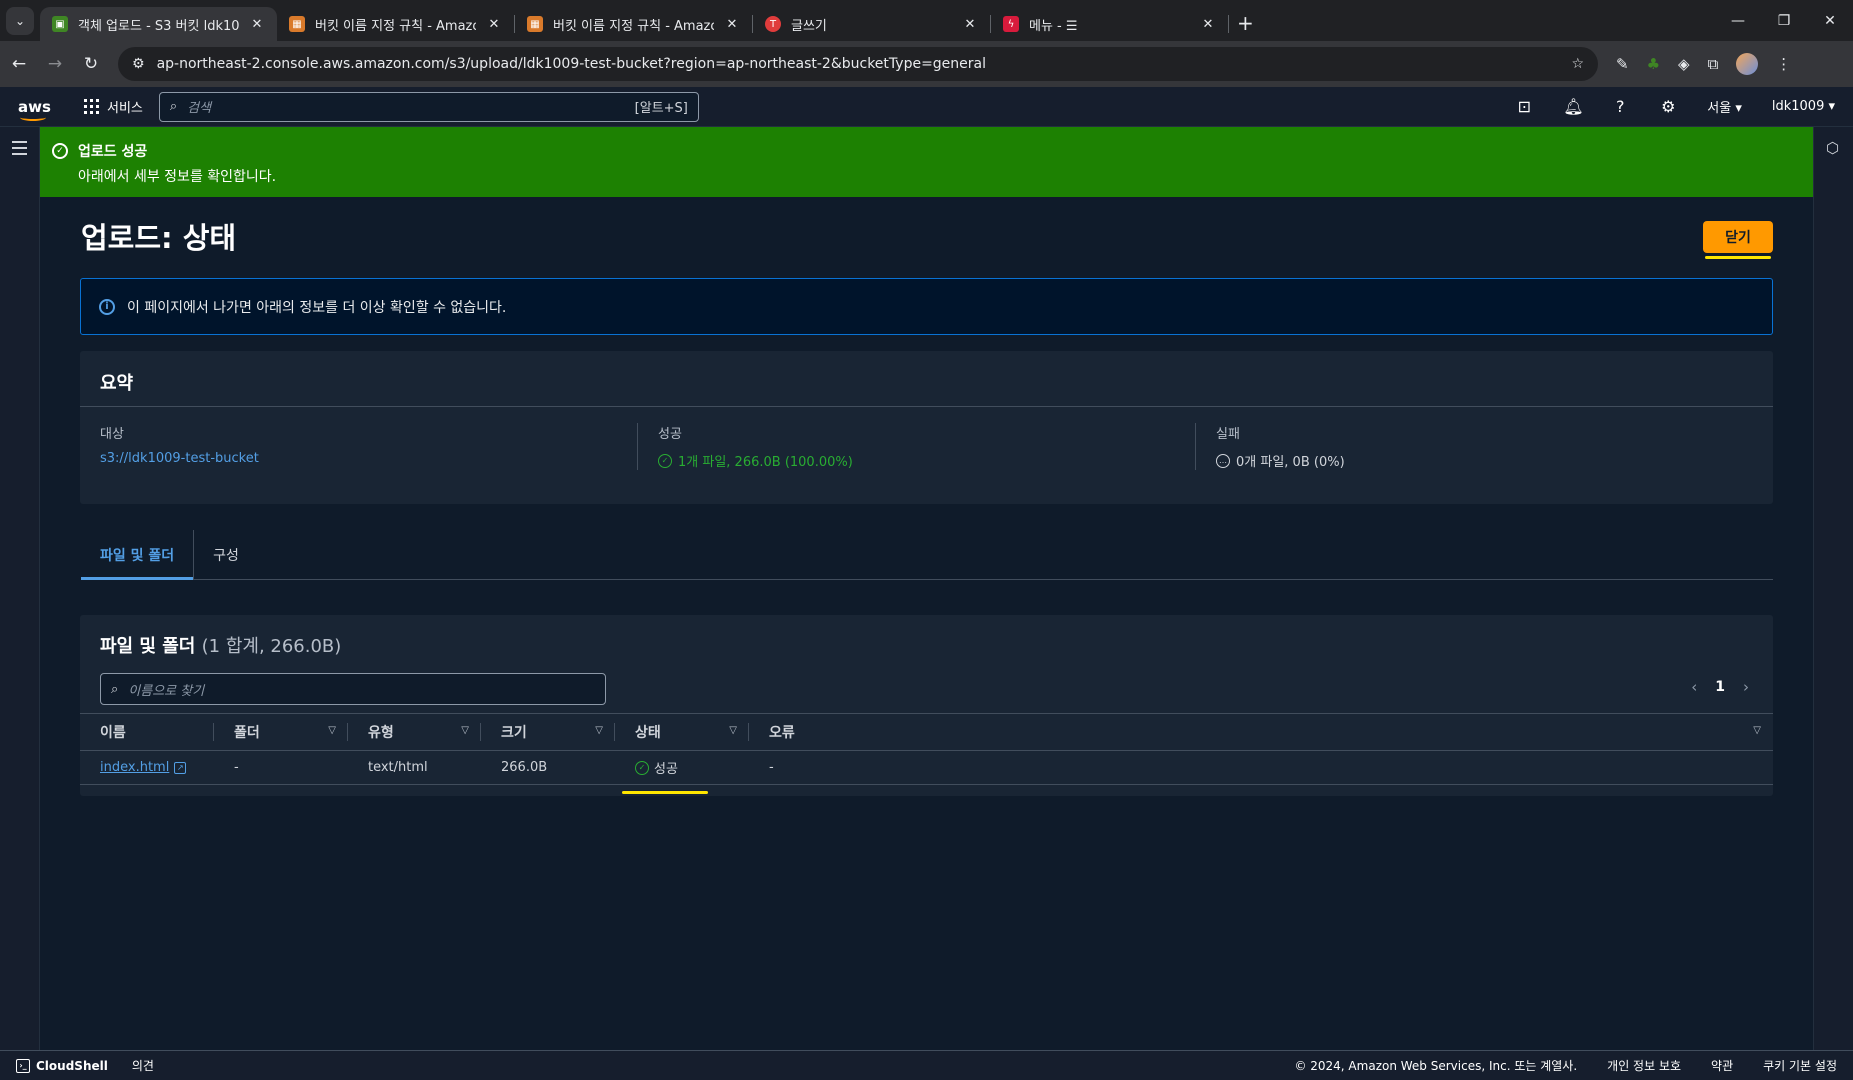 The image size is (1853, 1080). I want to click on reload-icon: ↻, so click(91, 64).